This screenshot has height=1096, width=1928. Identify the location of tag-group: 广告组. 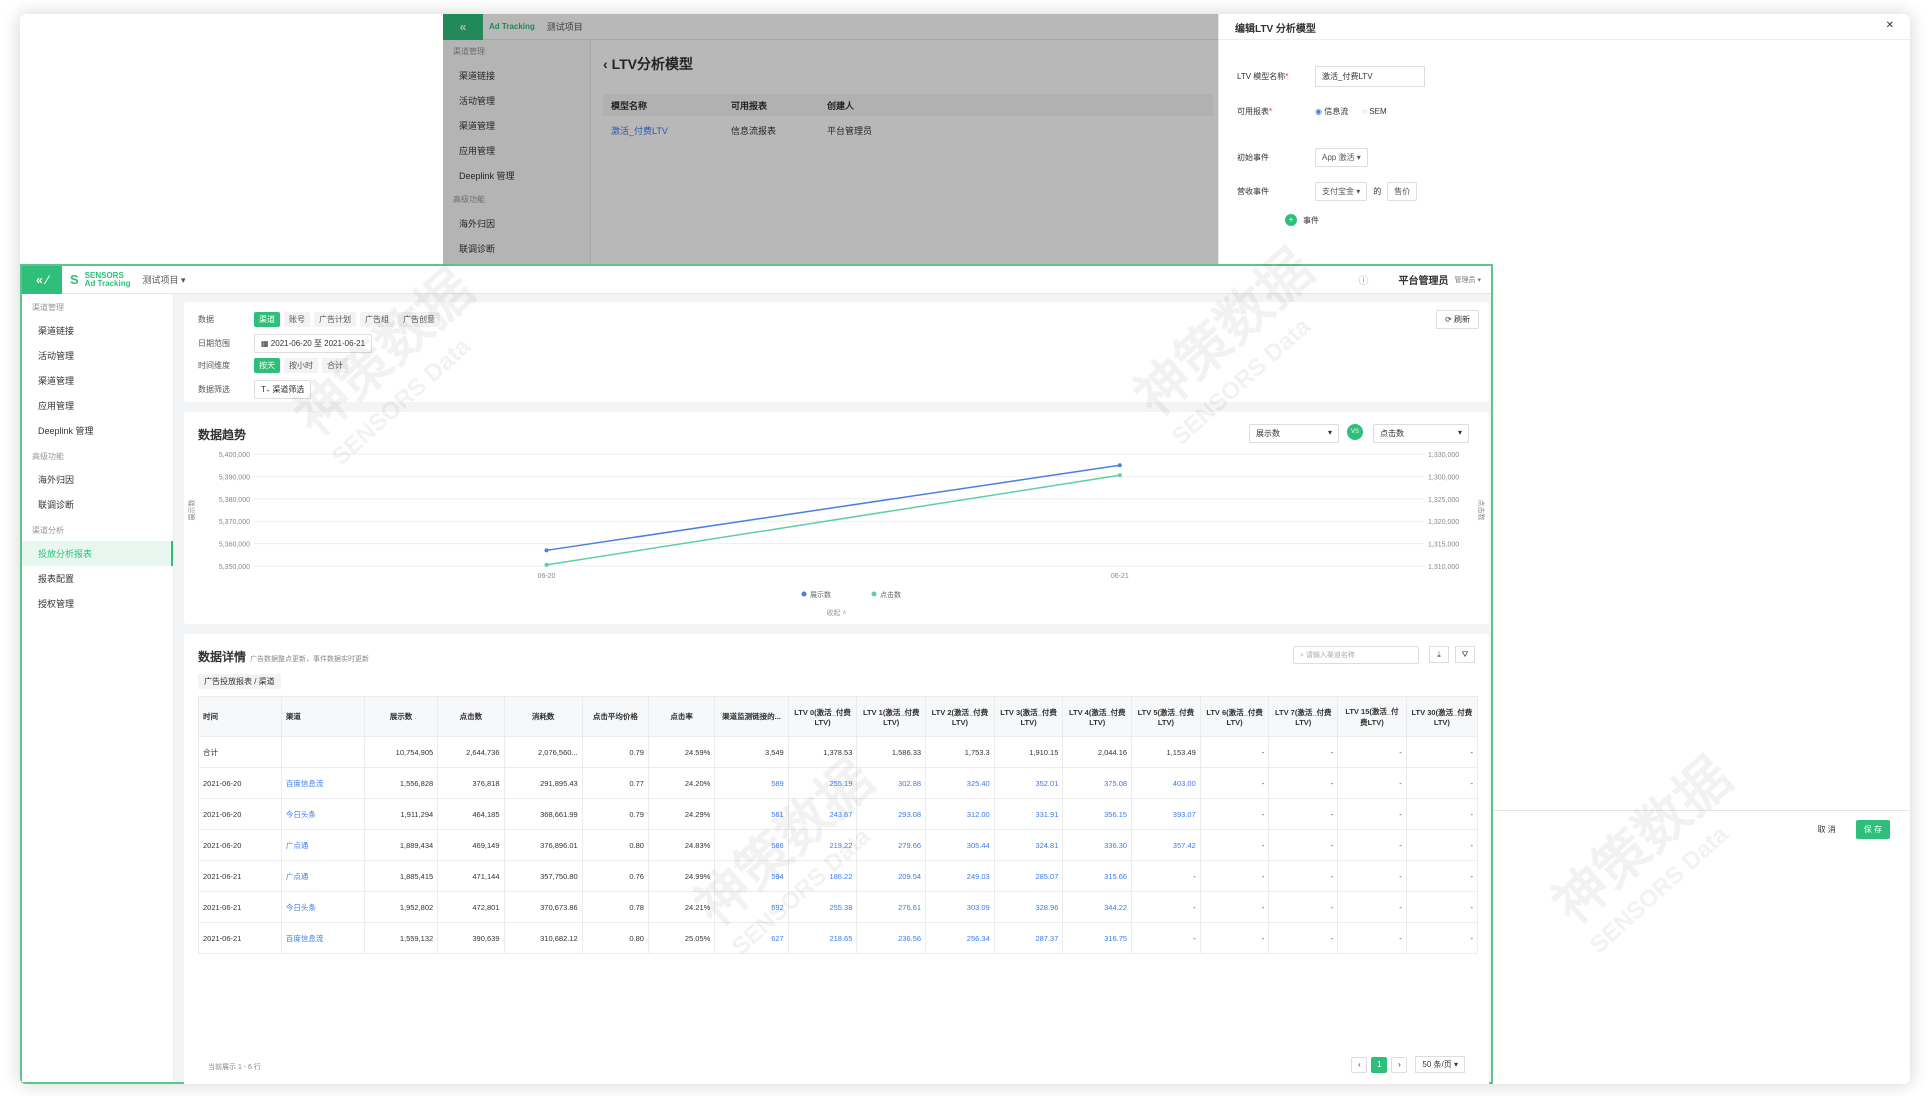
(377, 319).